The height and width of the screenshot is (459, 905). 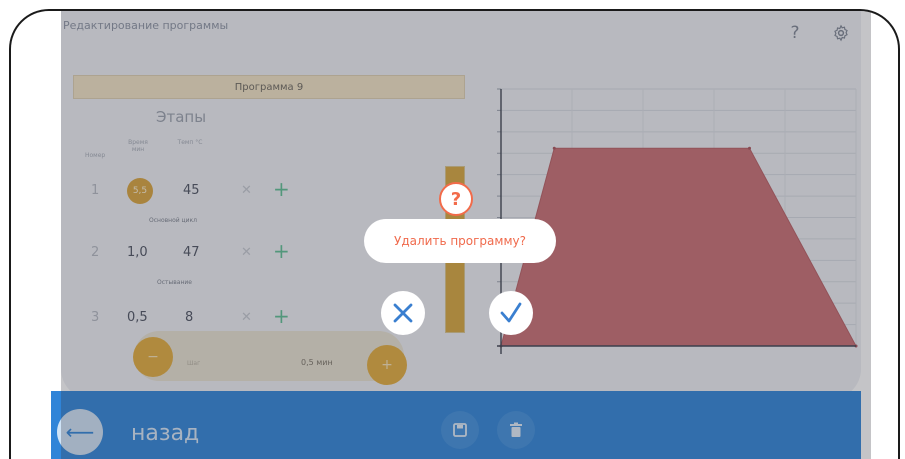 I want to click on program-name-field: Программа 9, so click(x=269, y=87).